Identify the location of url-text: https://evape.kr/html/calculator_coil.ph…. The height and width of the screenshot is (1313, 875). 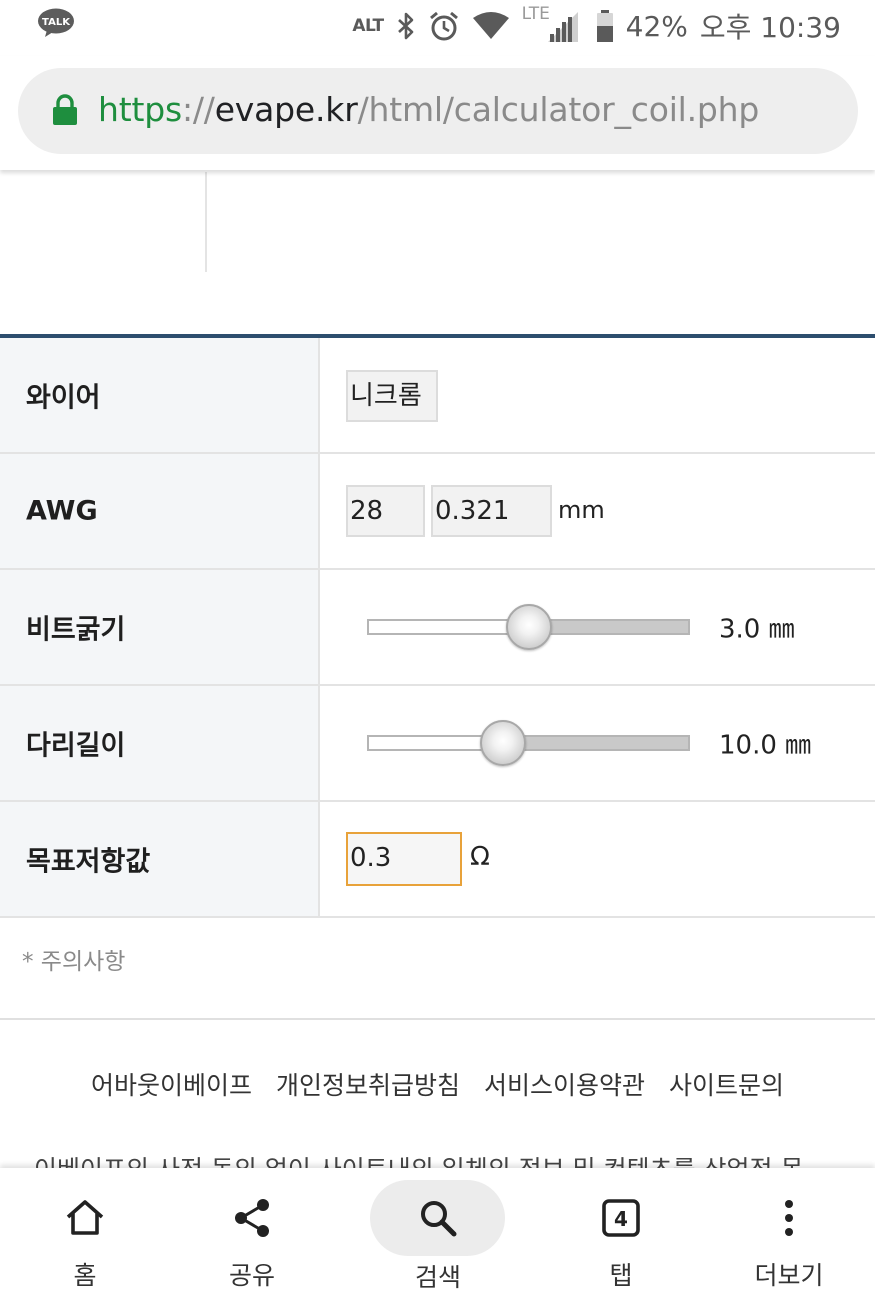
(428, 110).